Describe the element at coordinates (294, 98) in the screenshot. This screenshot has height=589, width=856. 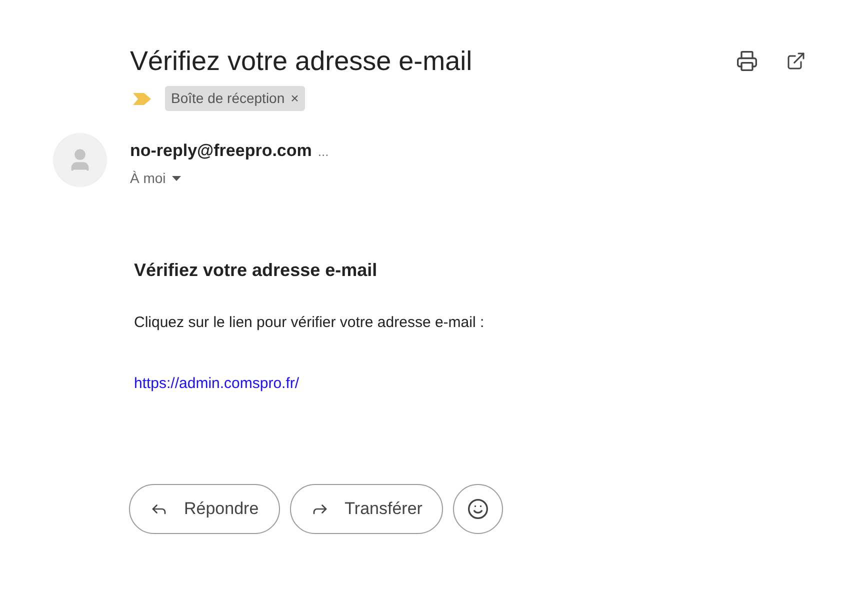
I see `remove-label-button: ×` at that location.